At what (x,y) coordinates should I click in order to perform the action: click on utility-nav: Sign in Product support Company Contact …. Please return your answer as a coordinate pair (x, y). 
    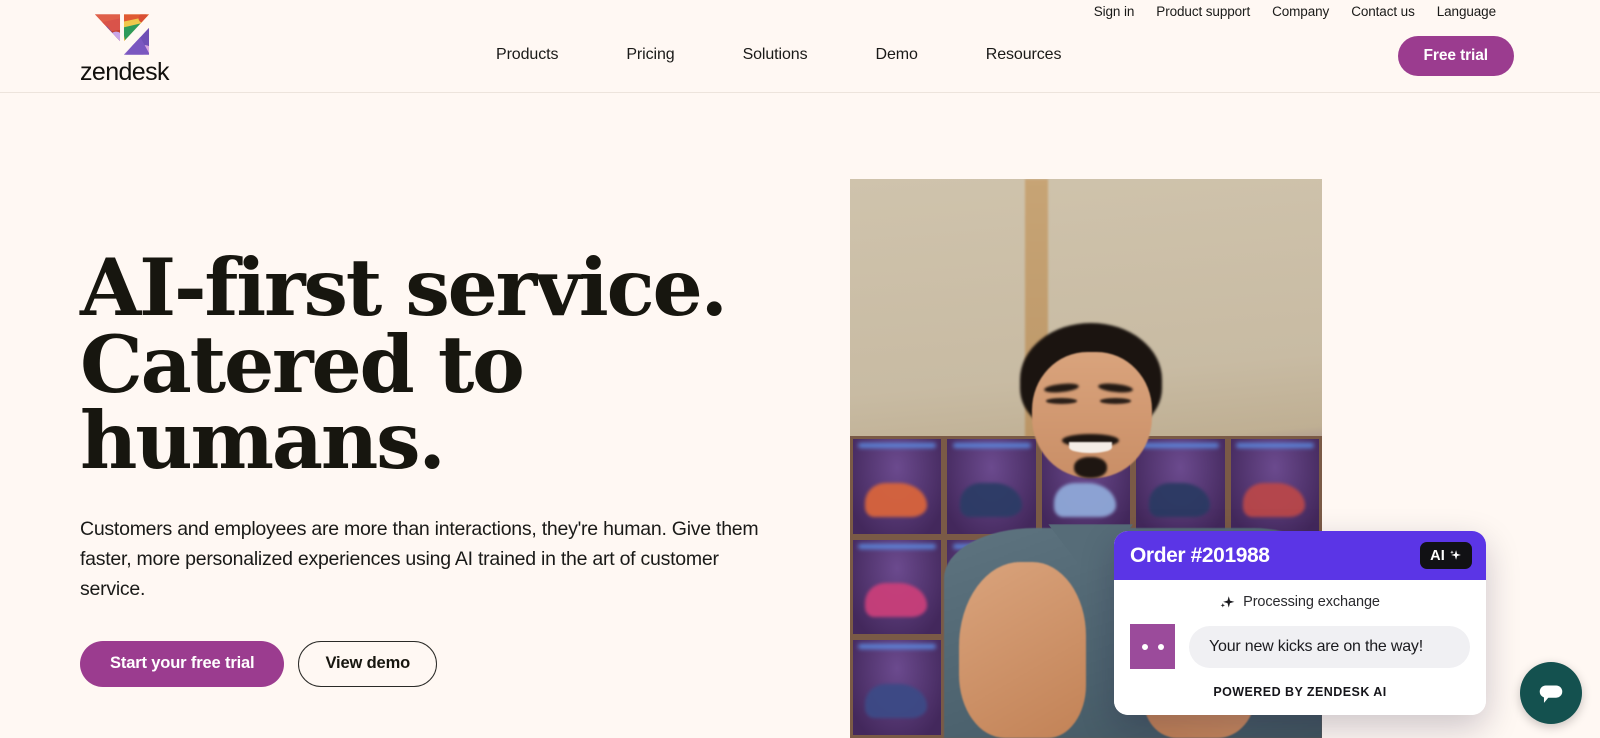
    Looking at the image, I should click on (800, 11).